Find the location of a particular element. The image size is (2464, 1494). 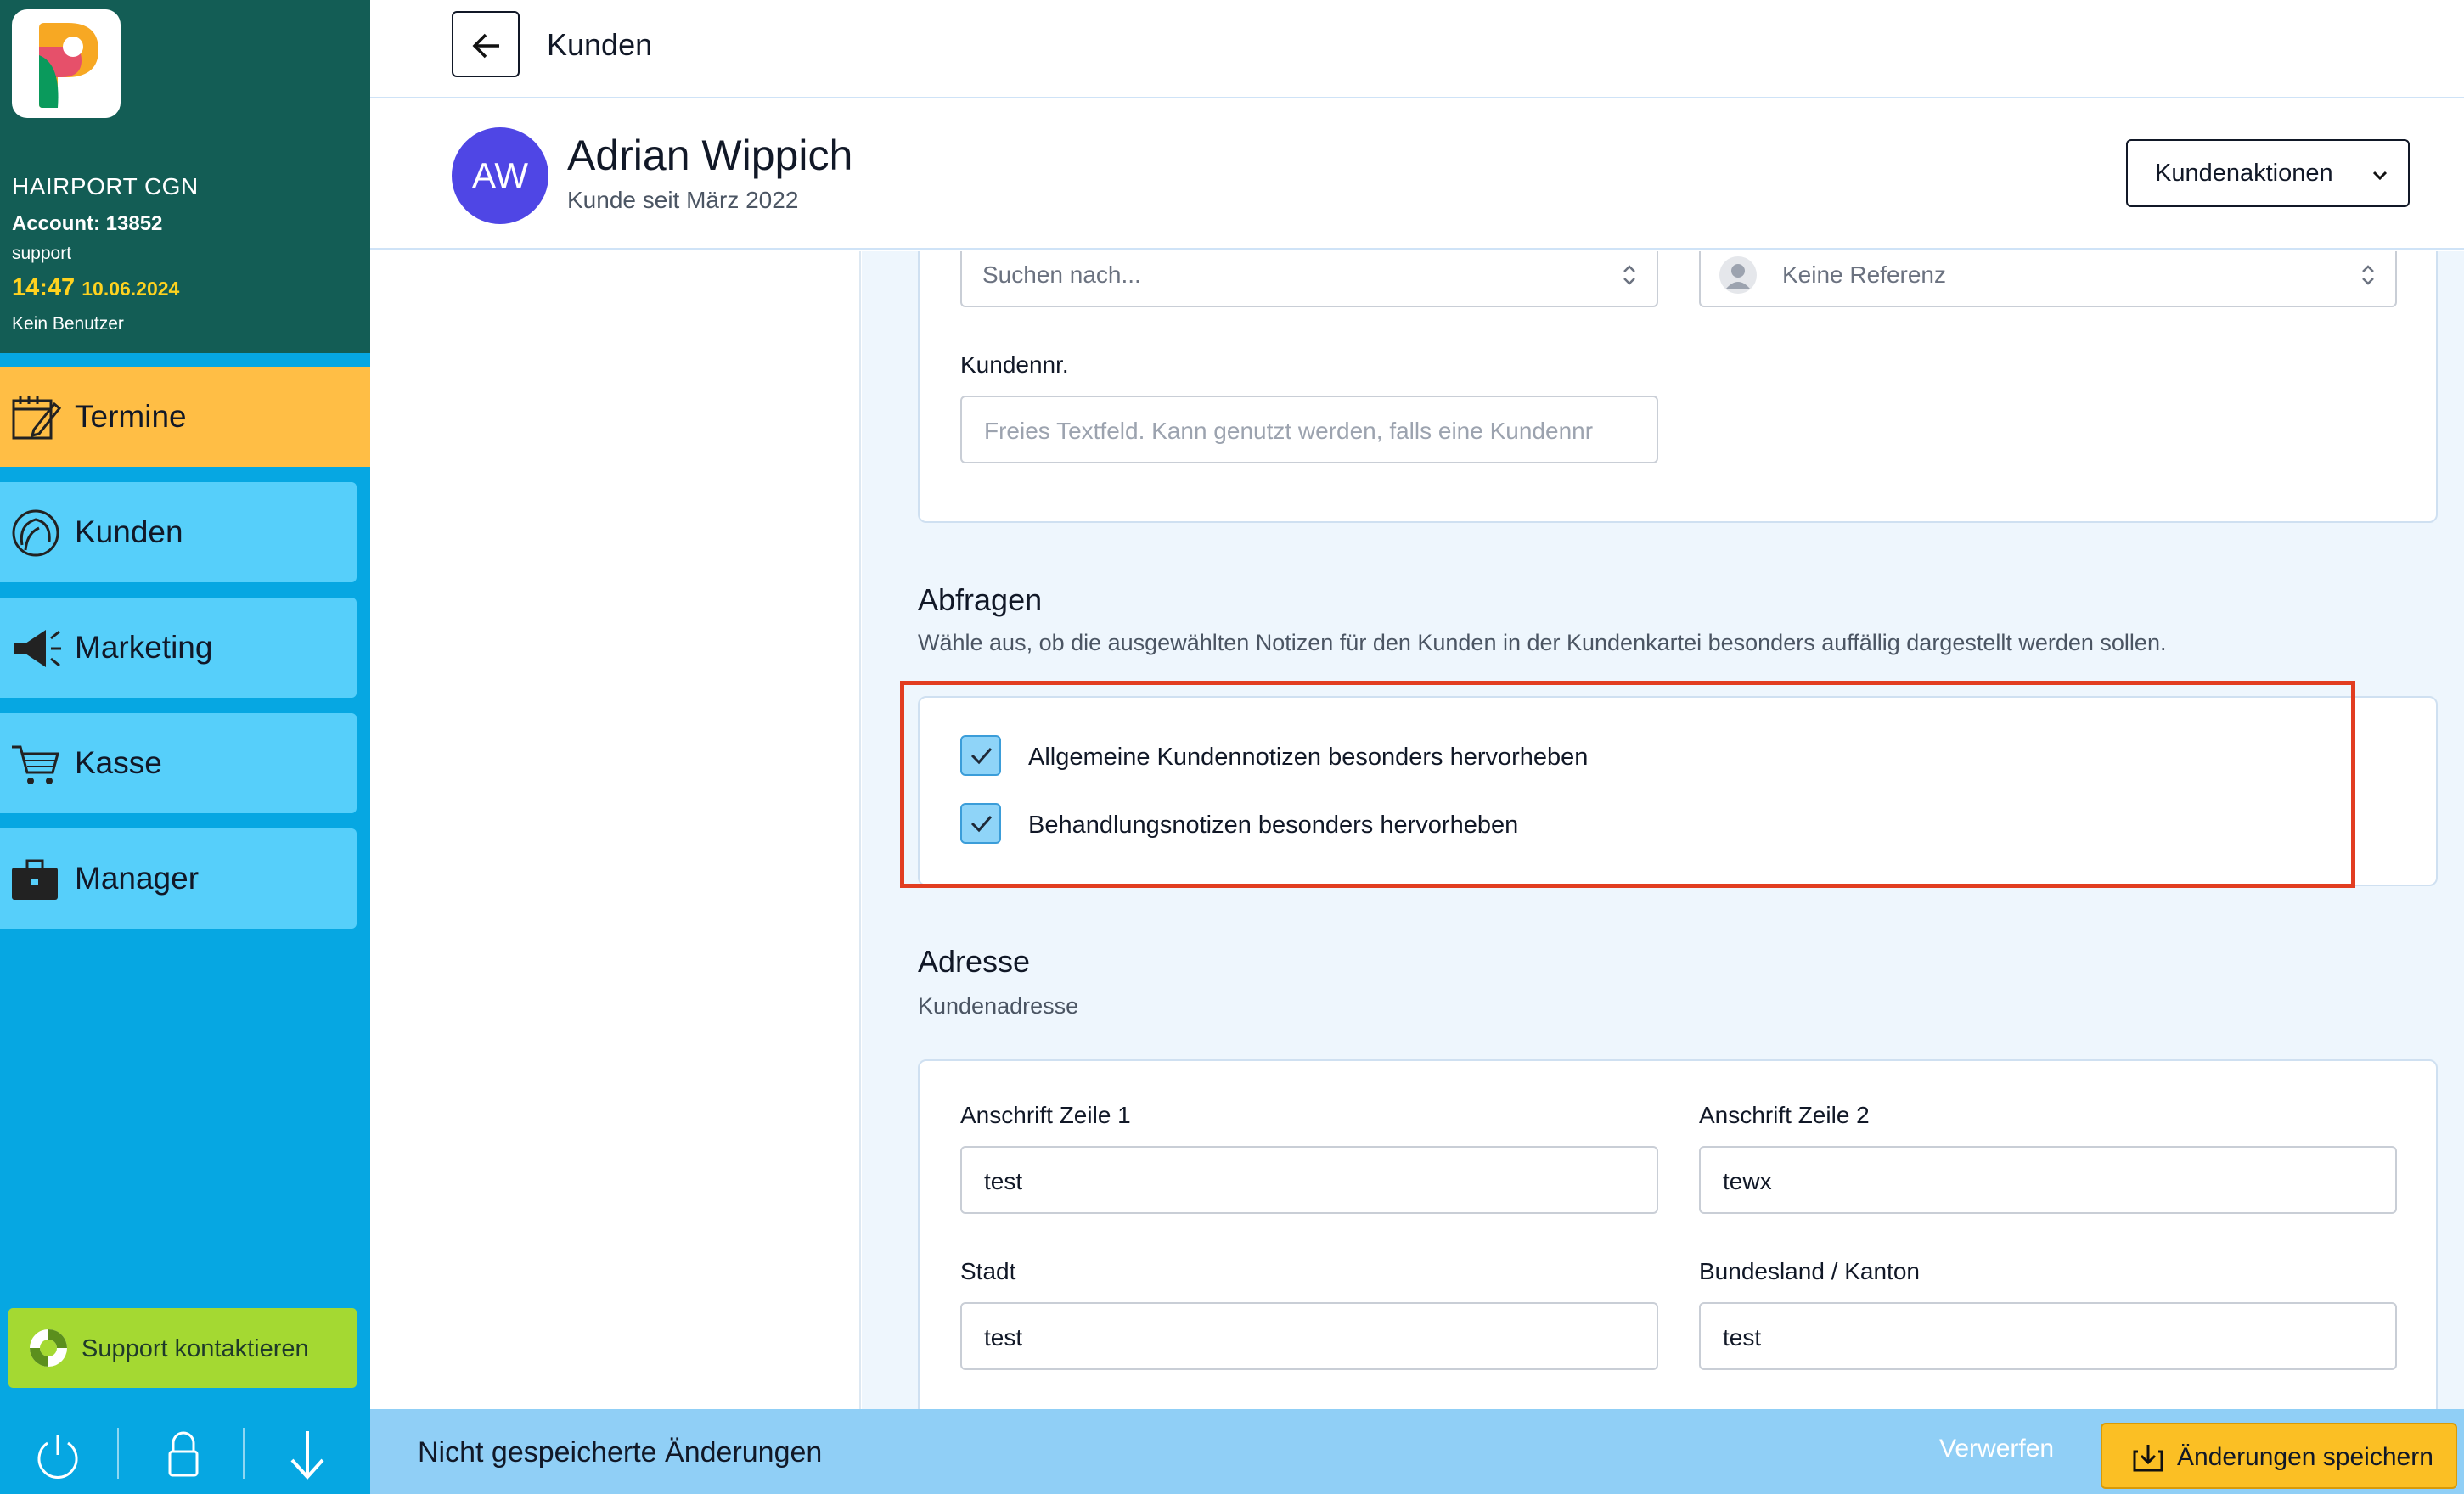

avatar: AW is located at coordinates (500, 175).